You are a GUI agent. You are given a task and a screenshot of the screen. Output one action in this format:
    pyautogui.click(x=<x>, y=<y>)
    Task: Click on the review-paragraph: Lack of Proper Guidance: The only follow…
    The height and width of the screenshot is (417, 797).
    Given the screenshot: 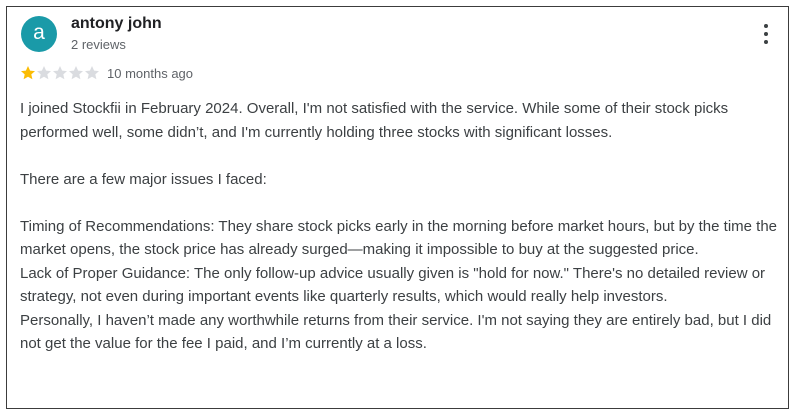 What is the action you would take?
    pyautogui.click(x=393, y=285)
    